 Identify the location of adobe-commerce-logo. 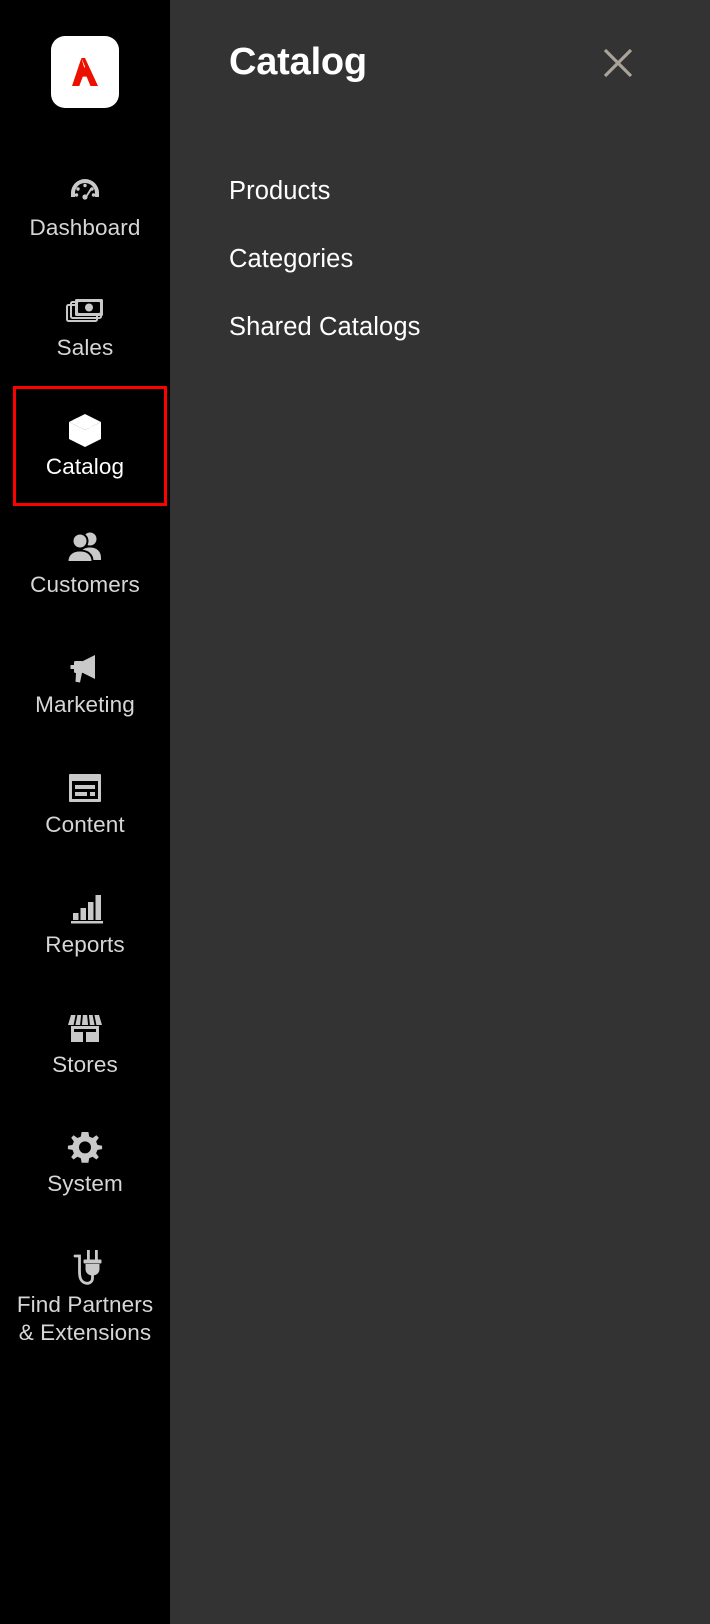
(85, 72).